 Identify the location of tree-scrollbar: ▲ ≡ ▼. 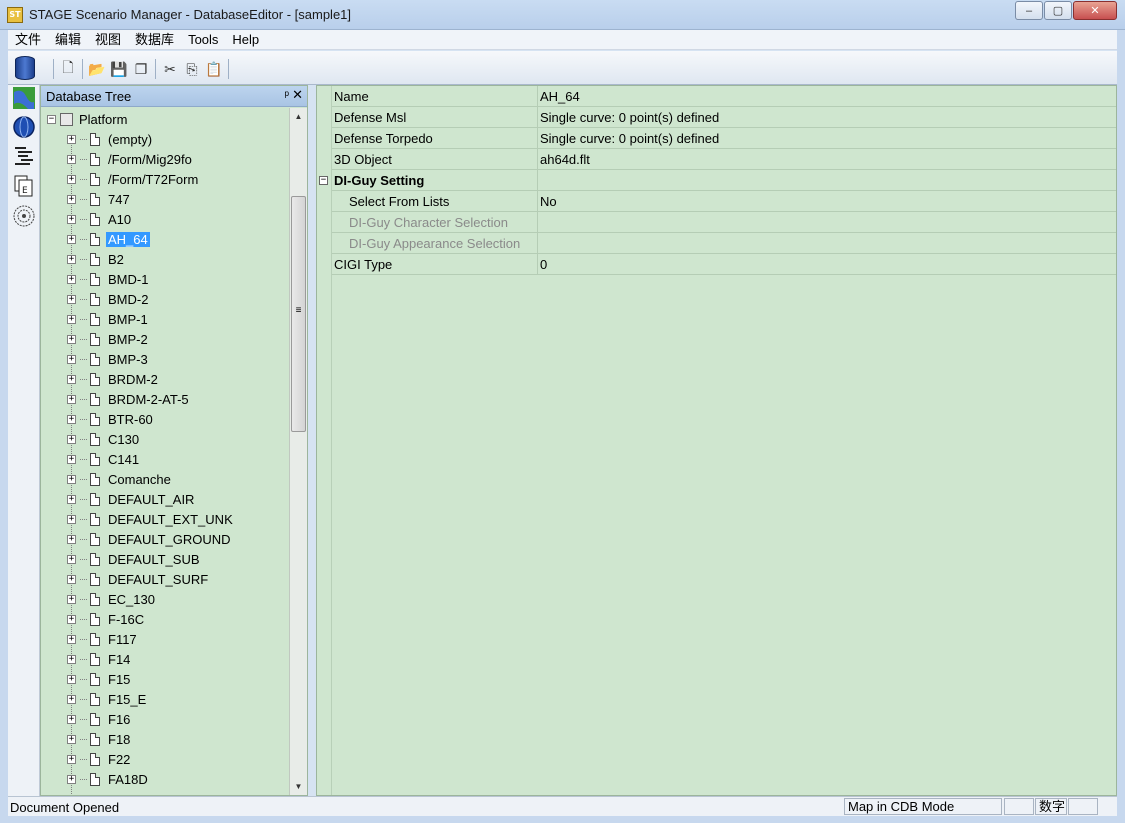
(298, 451).